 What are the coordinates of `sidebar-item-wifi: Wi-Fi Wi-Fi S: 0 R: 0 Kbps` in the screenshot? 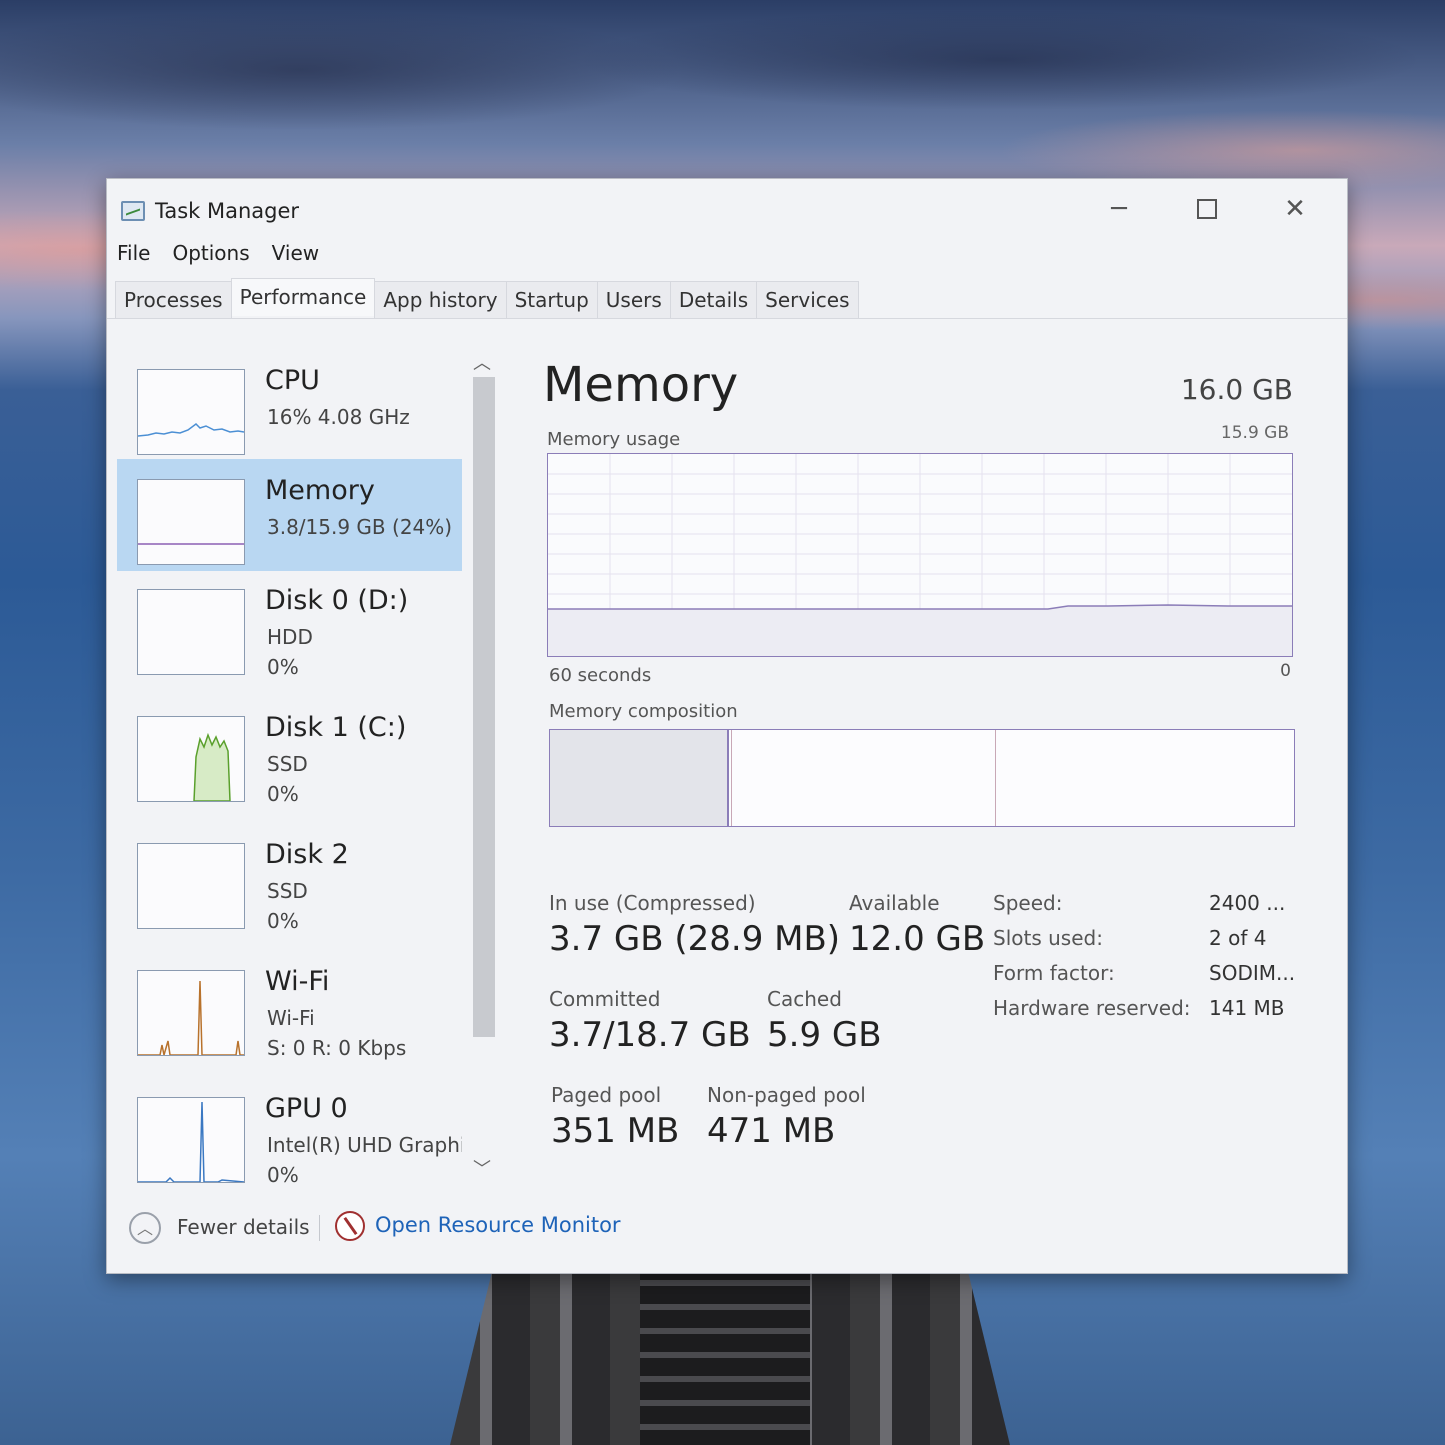 It's located at (289, 1006).